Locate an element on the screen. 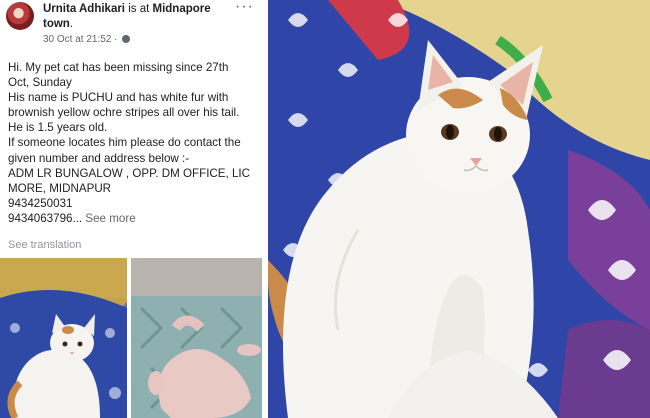 This screenshot has width=650, height=418. post-meta: 30 Oct at 21:52 · is located at coordinates (87, 40).